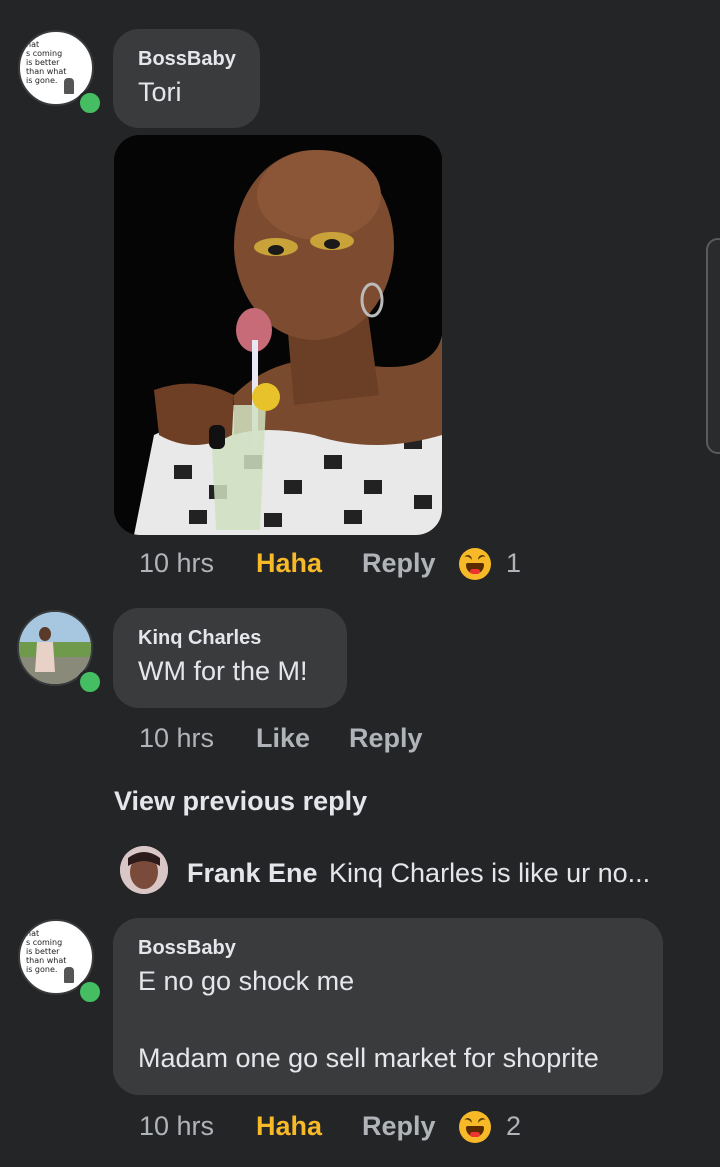 The height and width of the screenshot is (1167, 720). Describe the element at coordinates (368, 1058) in the screenshot. I see `comment-text-line-2: Madam one go sell market for shoprite` at that location.